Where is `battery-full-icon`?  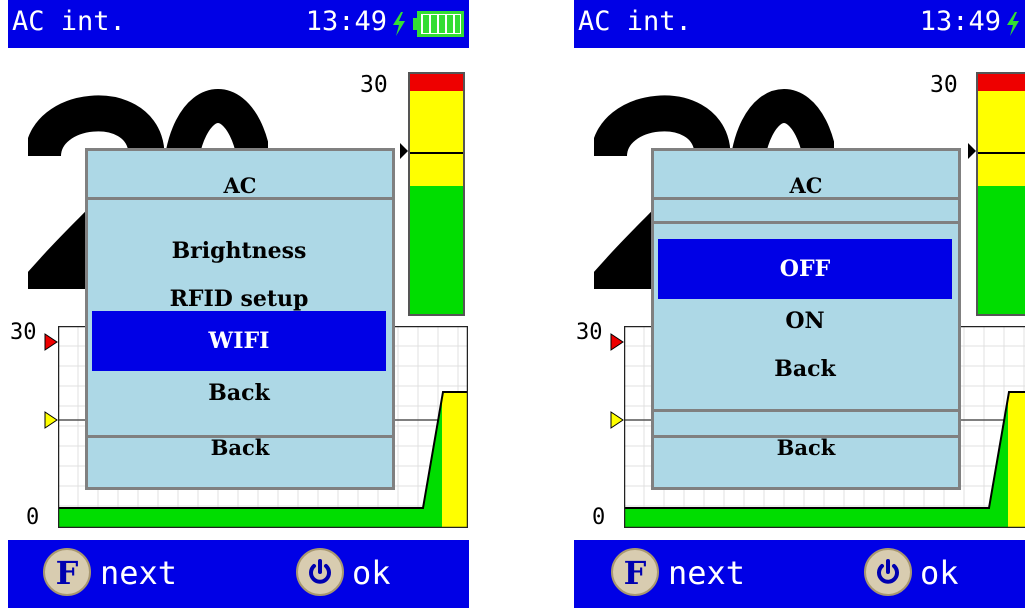 battery-full-icon is located at coordinates (438, 24).